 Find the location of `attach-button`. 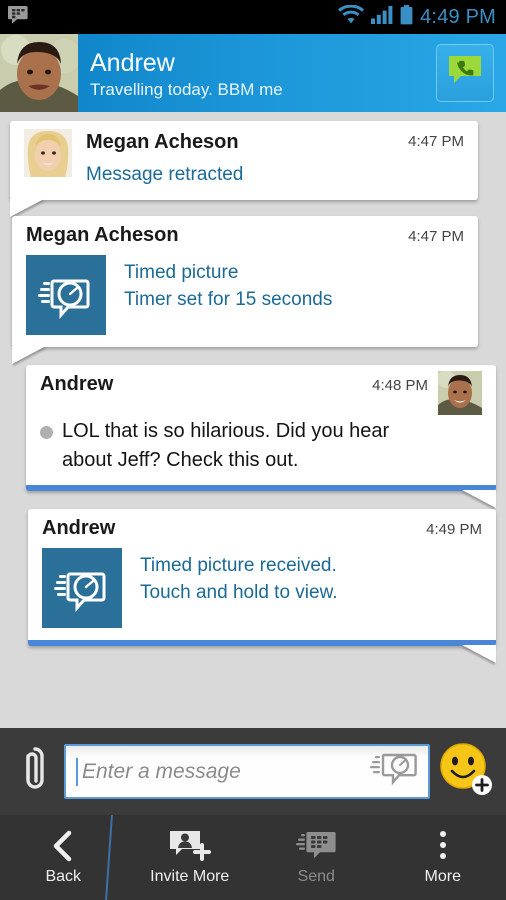

attach-button is located at coordinates (35, 771).